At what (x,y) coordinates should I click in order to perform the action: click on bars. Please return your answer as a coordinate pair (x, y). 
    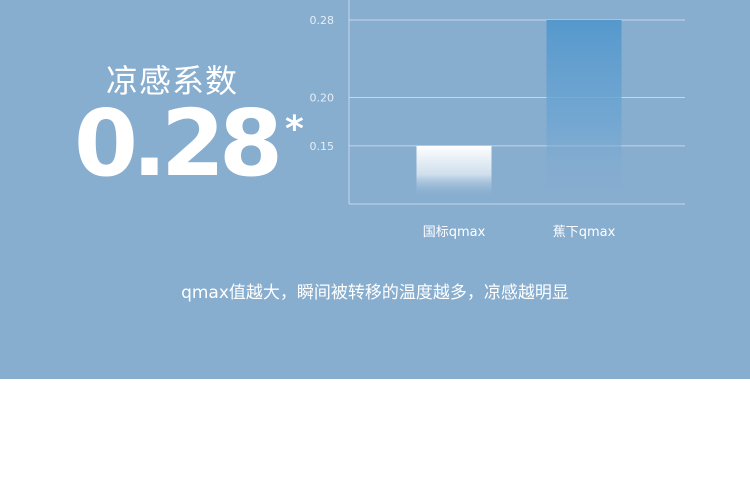
    Looking at the image, I should click on (519, 109).